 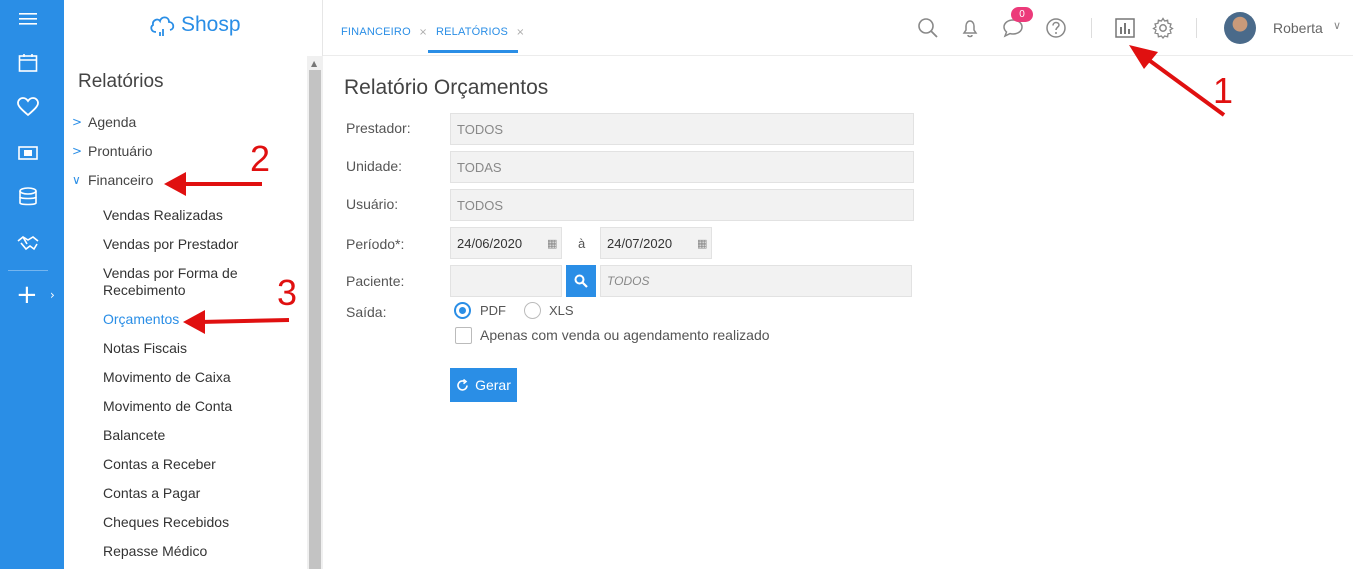 I want to click on sidebar-section-financeiro: ∨ Financeiro, so click(x=112, y=180).